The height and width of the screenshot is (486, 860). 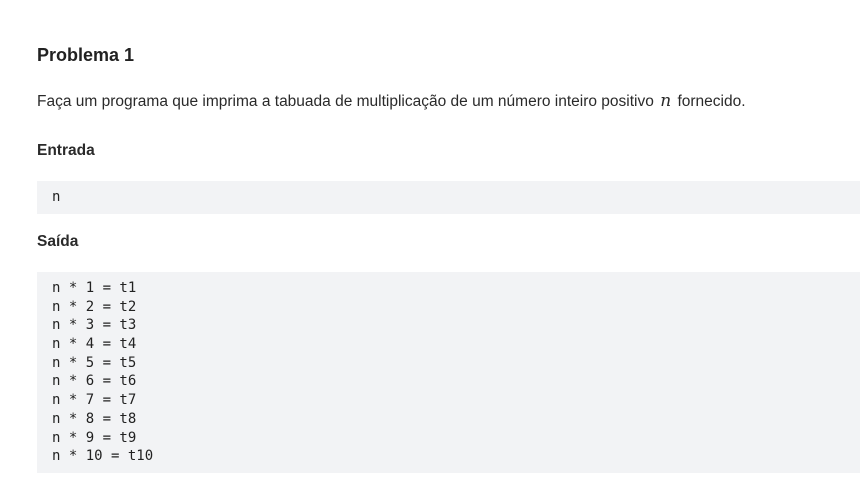 What do you see at coordinates (94, 362) in the screenshot?
I see `output-code-line: n * 5 = t5` at bounding box center [94, 362].